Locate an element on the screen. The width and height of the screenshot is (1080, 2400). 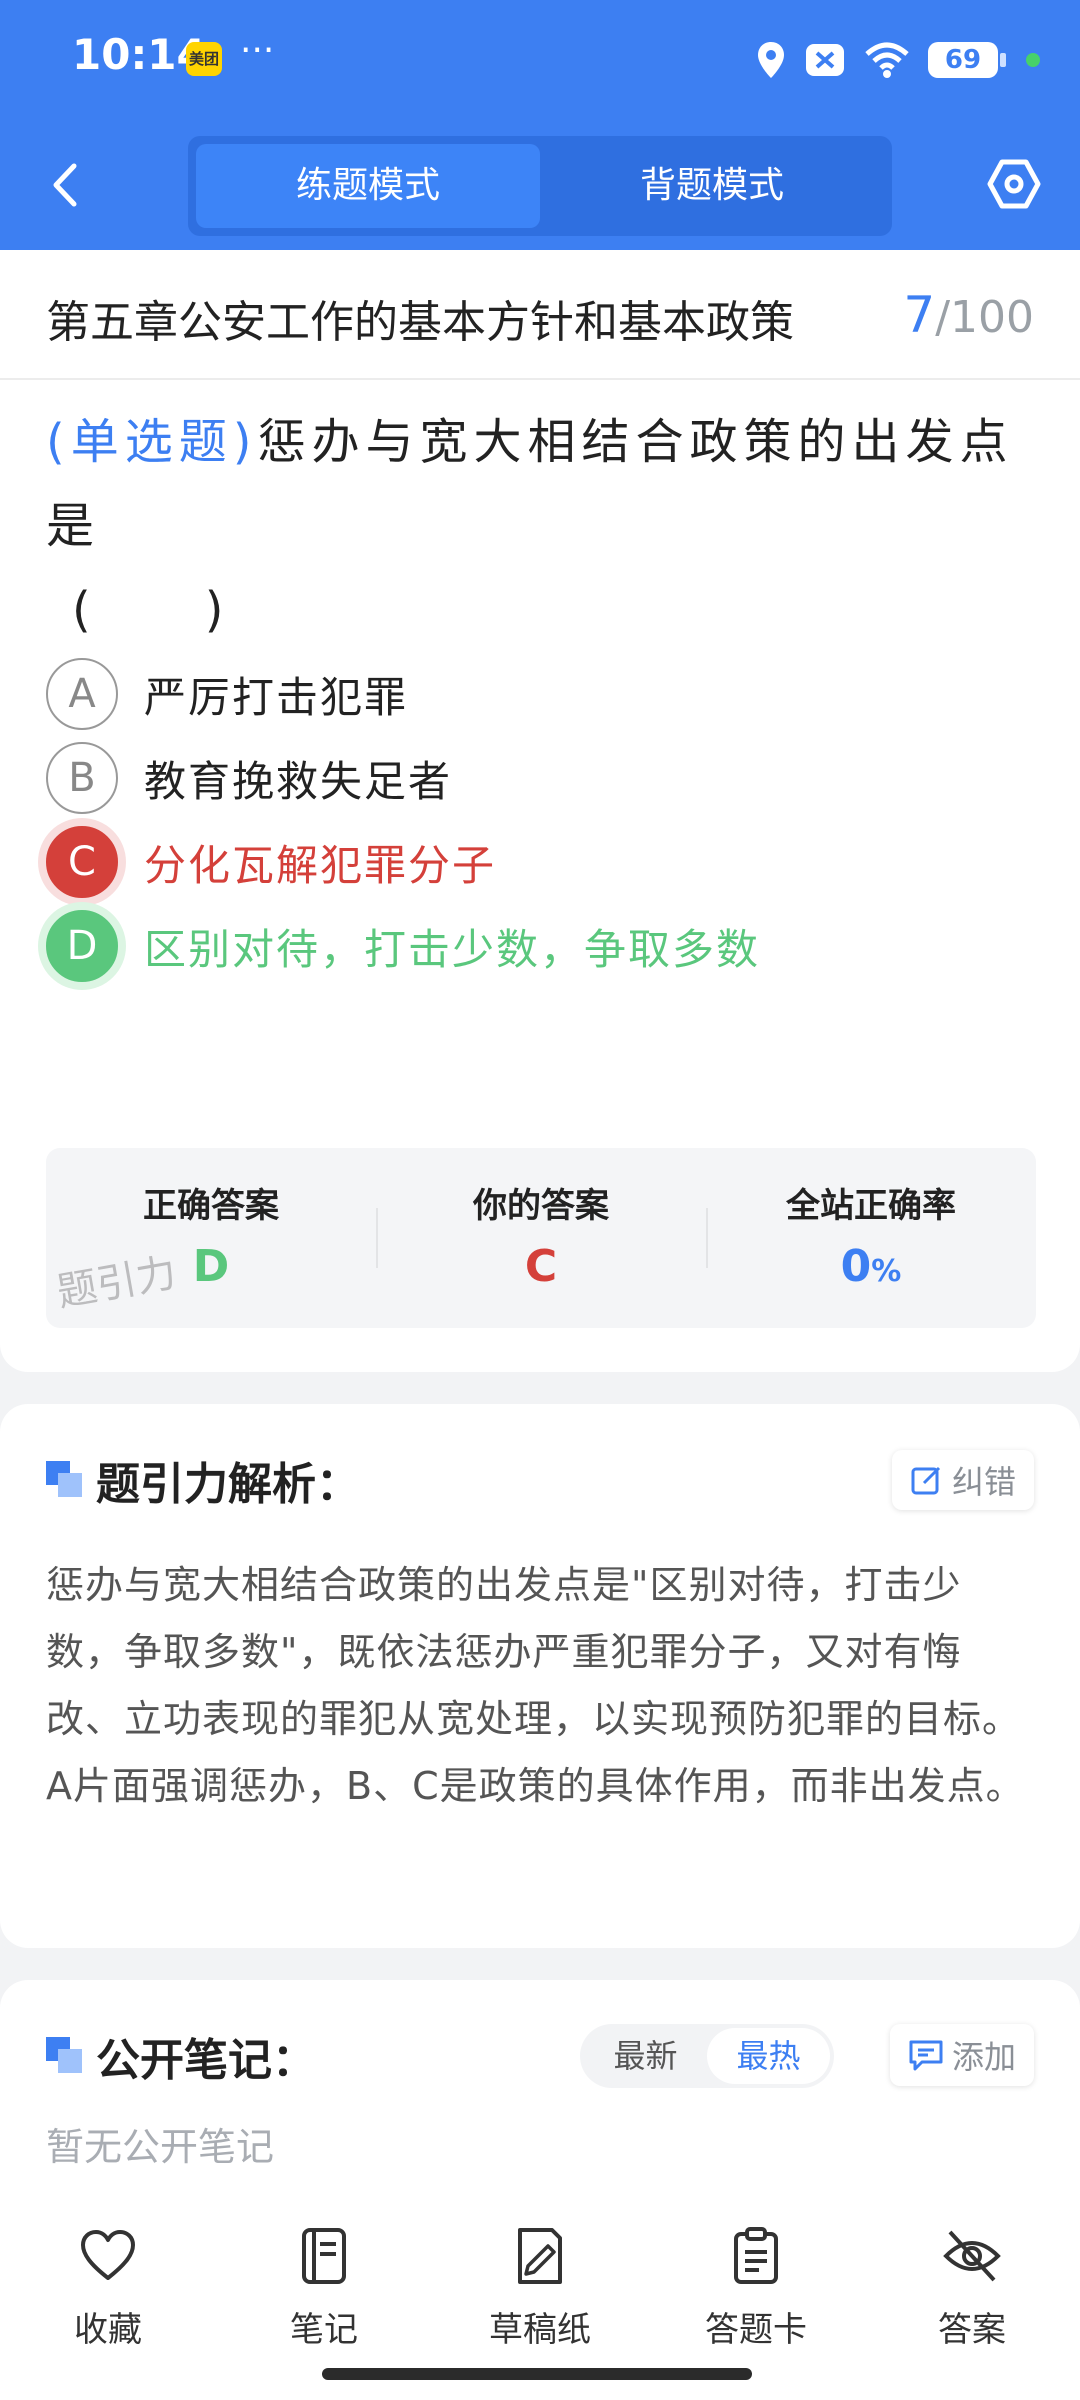
privacy-indicator-dot is located at coordinates (1033, 60).